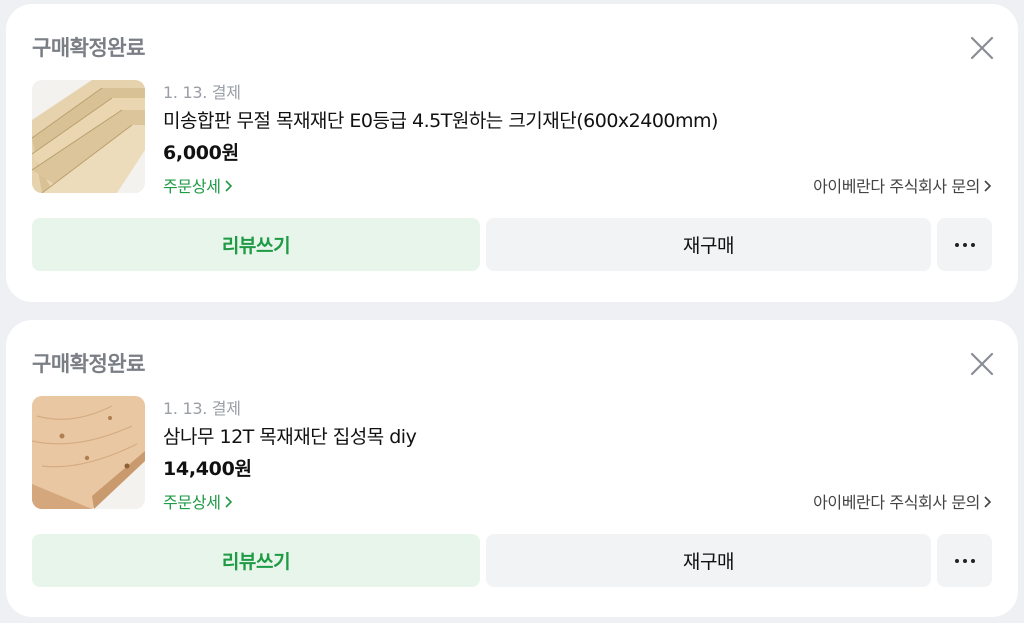  I want to click on product-title: 삼나무 12T 목재재단 집성목 diy, so click(290, 435).